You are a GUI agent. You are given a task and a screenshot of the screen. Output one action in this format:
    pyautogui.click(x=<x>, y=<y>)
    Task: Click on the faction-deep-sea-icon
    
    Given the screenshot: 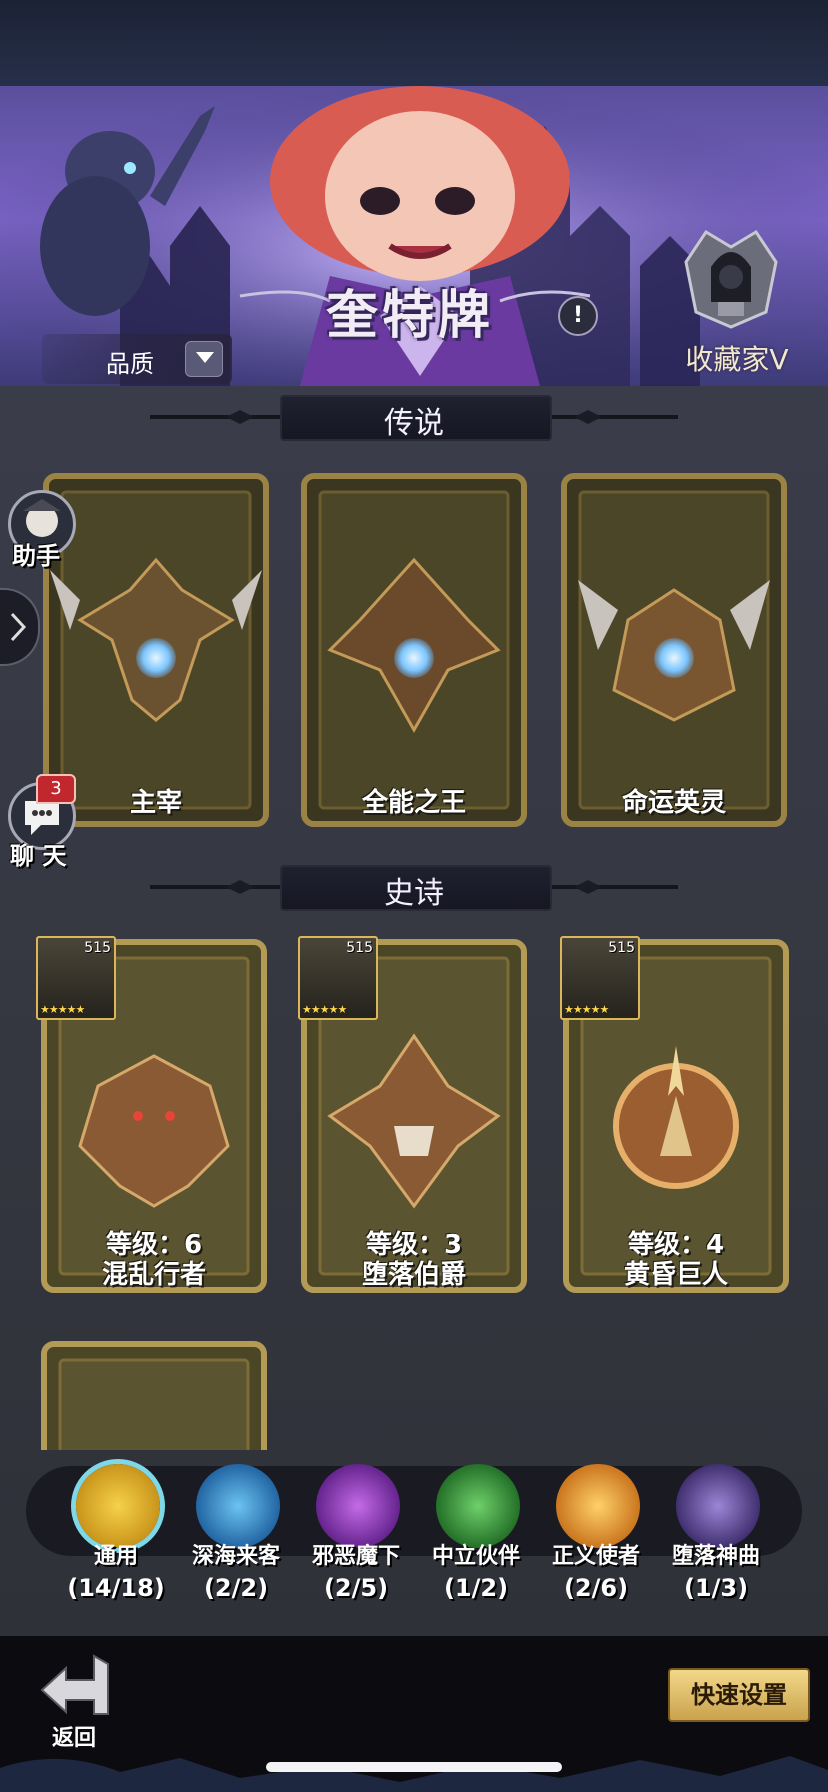 What is the action you would take?
    pyautogui.click(x=238, y=1506)
    